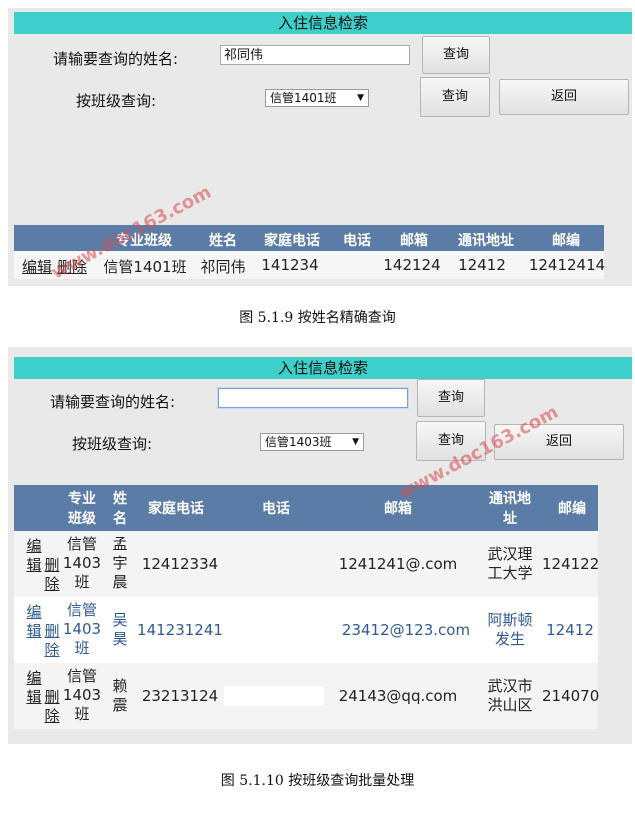  Describe the element at coordinates (571, 564) in the screenshot. I see `cell-zip: 124122` at that location.